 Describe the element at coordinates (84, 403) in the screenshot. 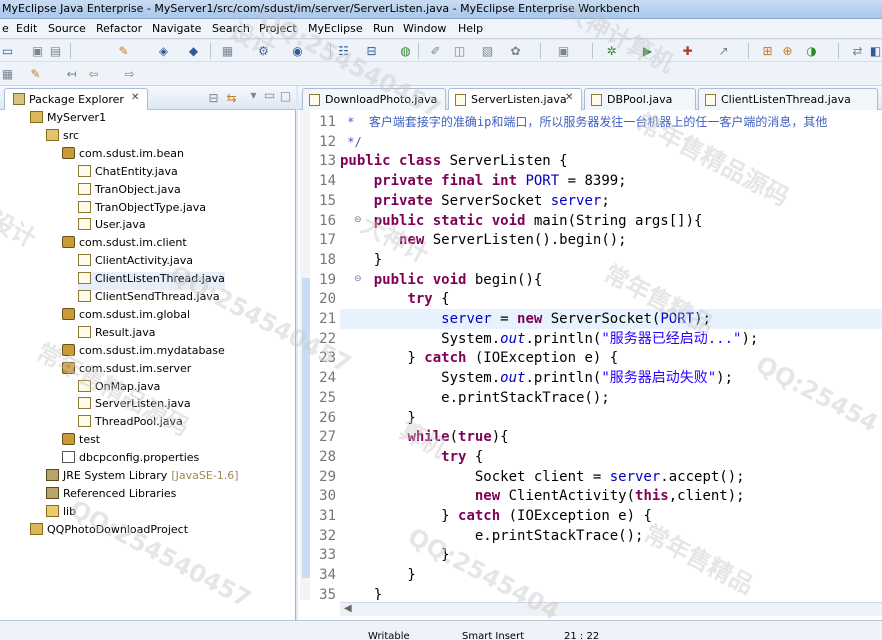

I see `java-icon` at that location.